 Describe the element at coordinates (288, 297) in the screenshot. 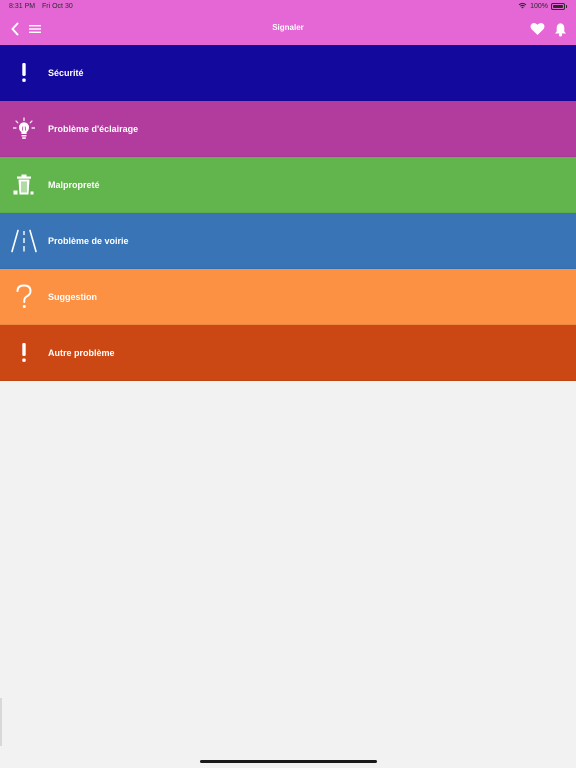

I see `category-suggestion: Suggestion` at that location.